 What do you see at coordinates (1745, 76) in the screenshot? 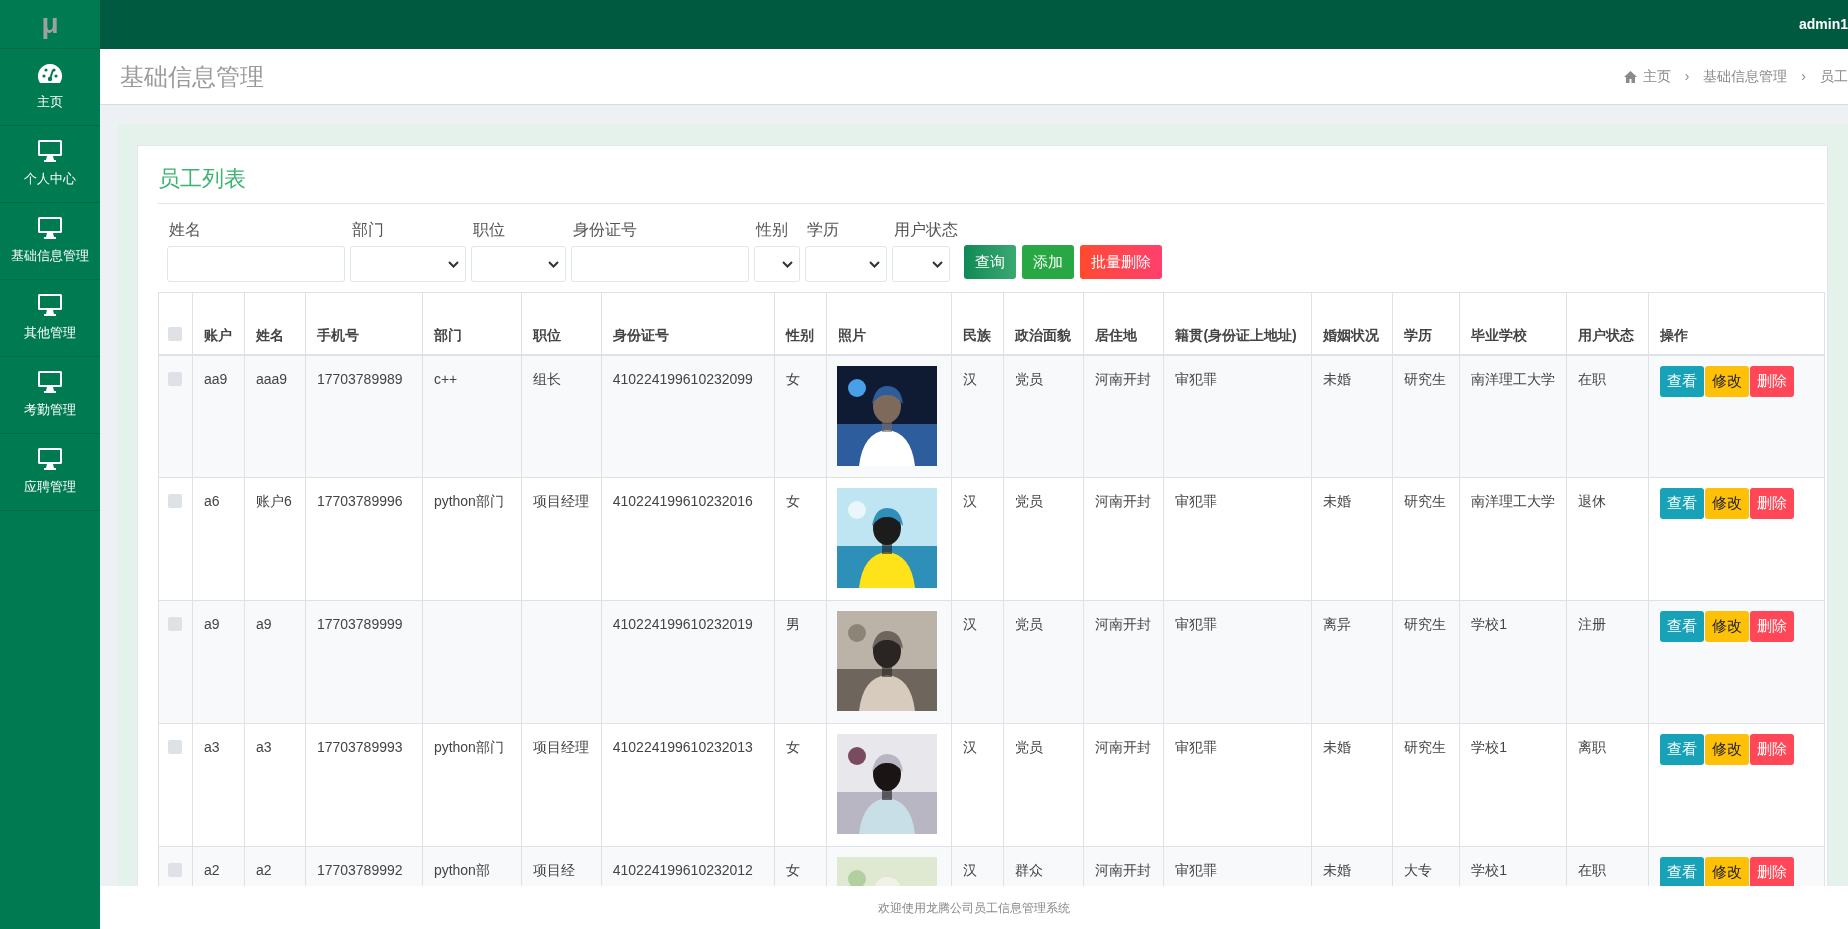
I see `breadcrumb-link: 基础信息管理` at bounding box center [1745, 76].